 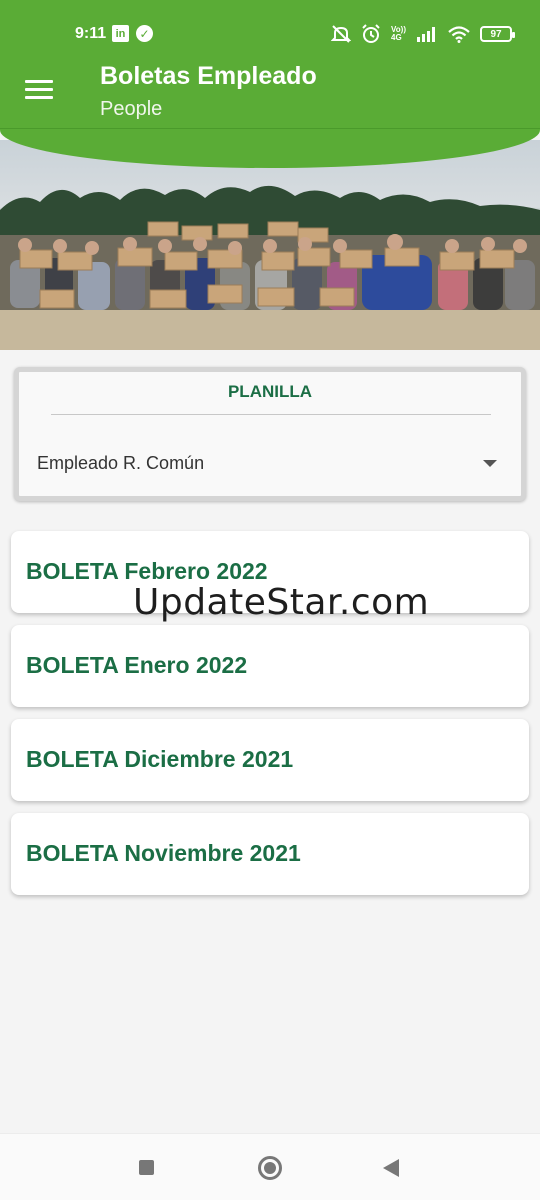 I want to click on check-circle-icon: ✓, so click(x=144, y=33).